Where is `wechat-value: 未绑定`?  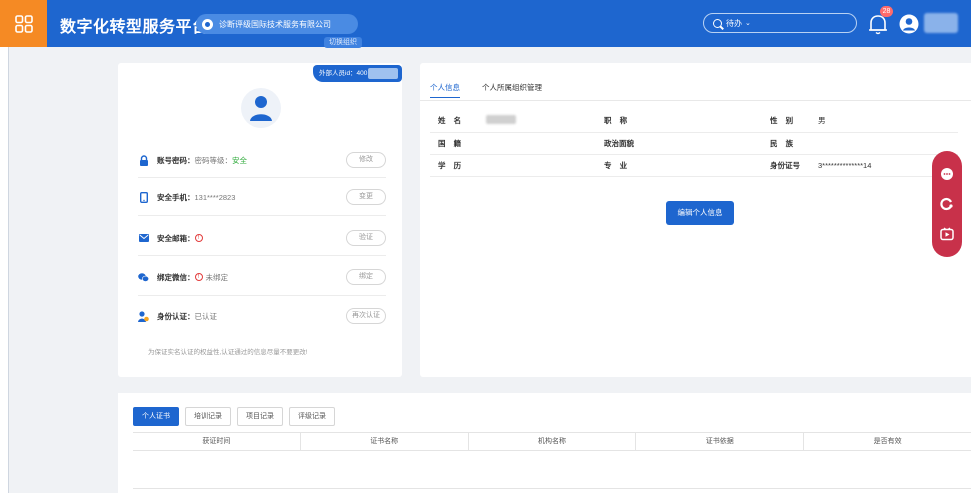 wechat-value: 未绑定 is located at coordinates (217, 277).